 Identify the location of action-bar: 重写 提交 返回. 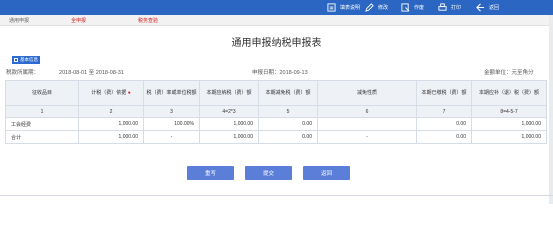
(276, 173).